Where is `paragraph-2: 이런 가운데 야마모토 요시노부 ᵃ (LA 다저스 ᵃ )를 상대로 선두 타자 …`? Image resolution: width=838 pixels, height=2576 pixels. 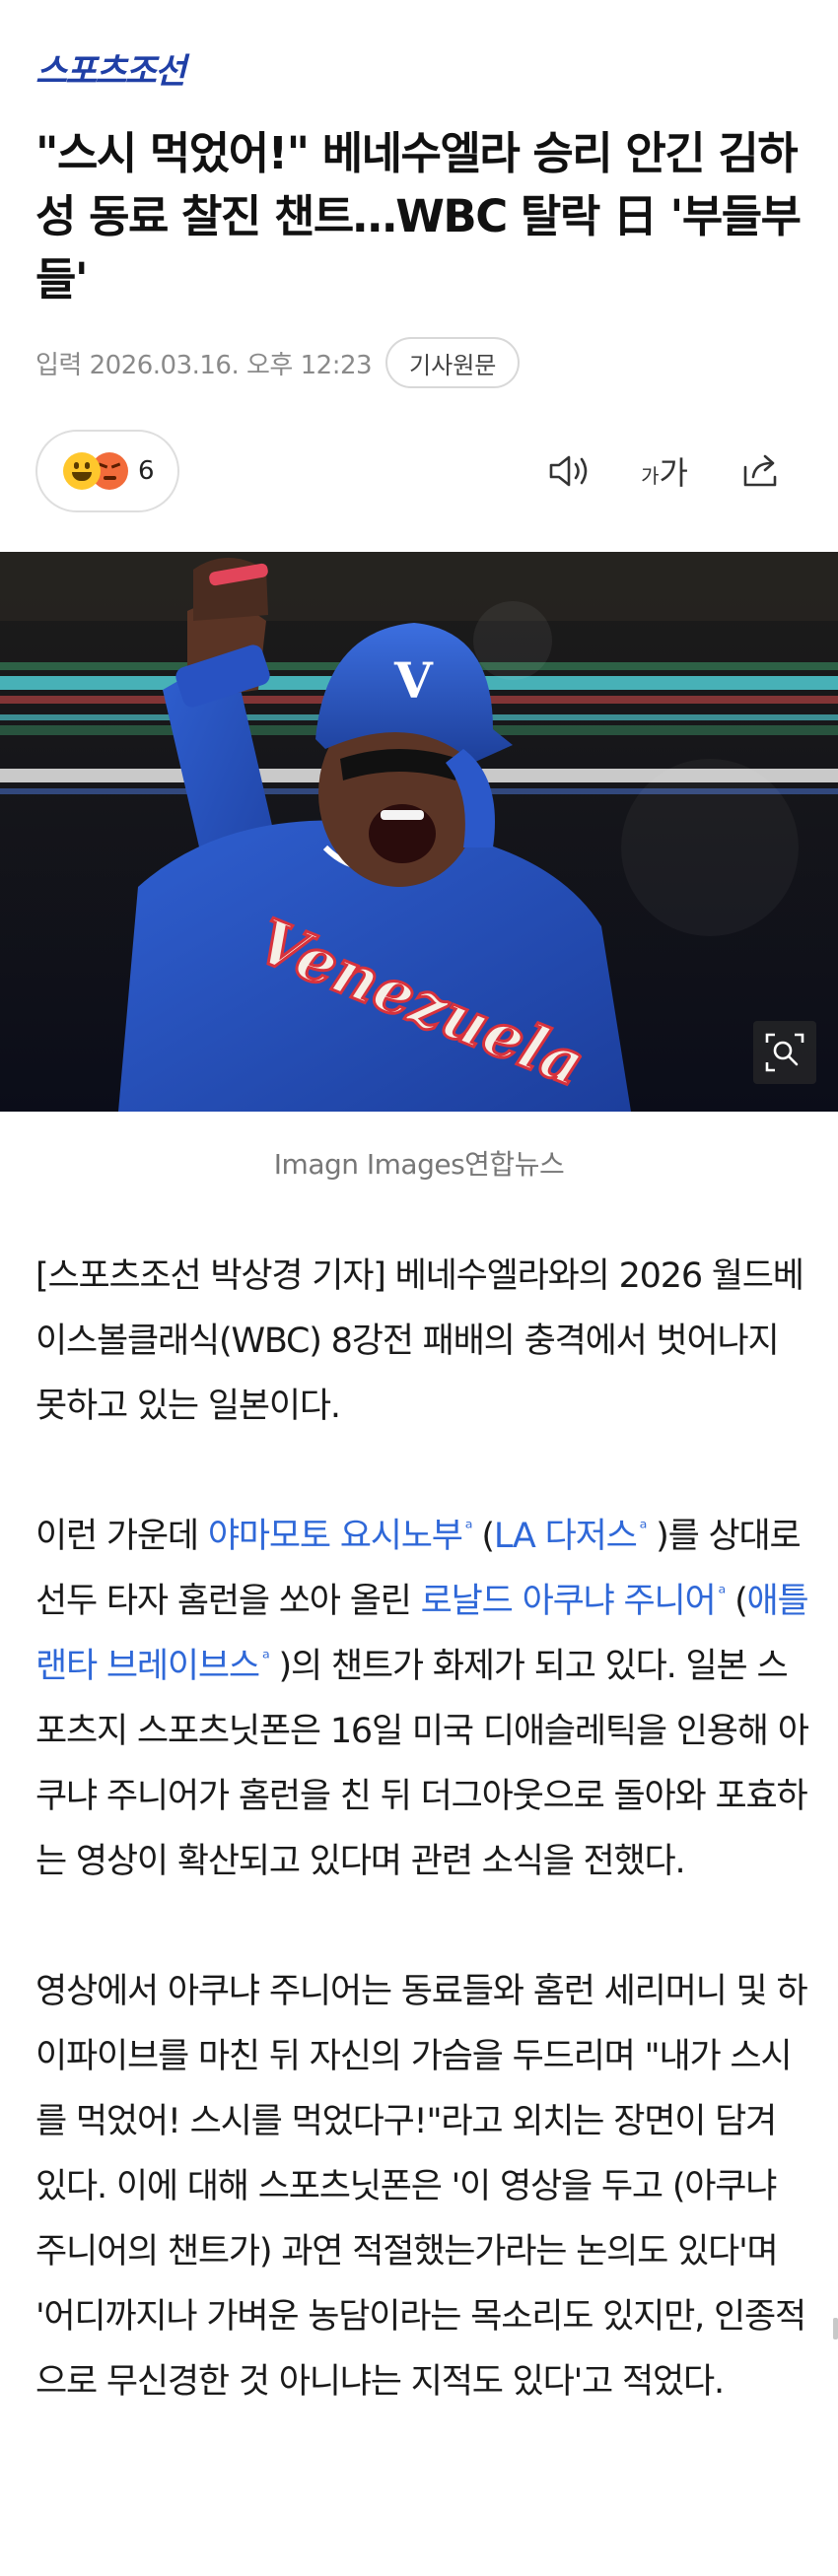 paragraph-2: 이런 가운데 야마모토 요시노부 ᵃ (LA 다저스 ᵃ )를 상대로 선두 타자 … is located at coordinates (424, 1699).